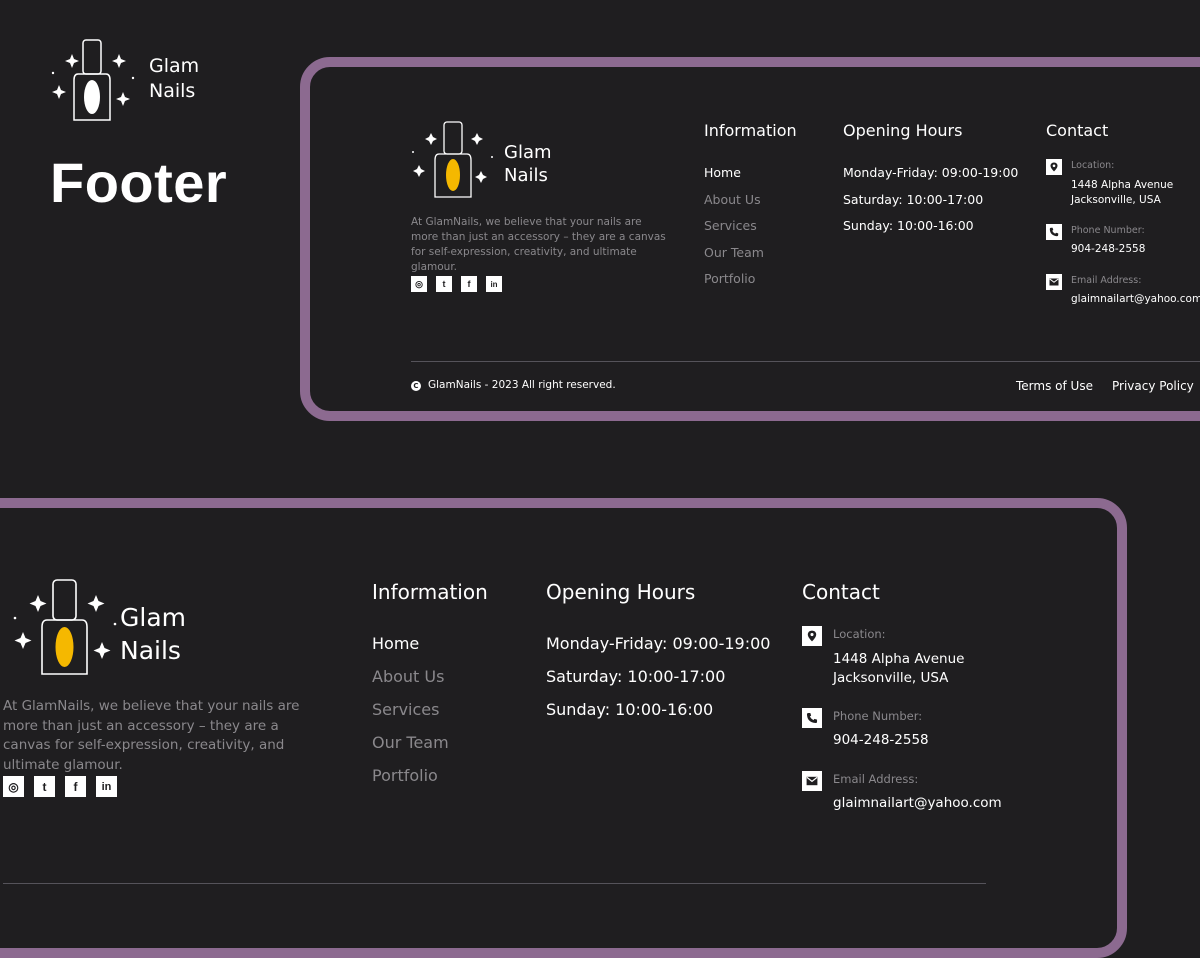  I want to click on privacy-policy-link: Privacy Policy, so click(1153, 386).